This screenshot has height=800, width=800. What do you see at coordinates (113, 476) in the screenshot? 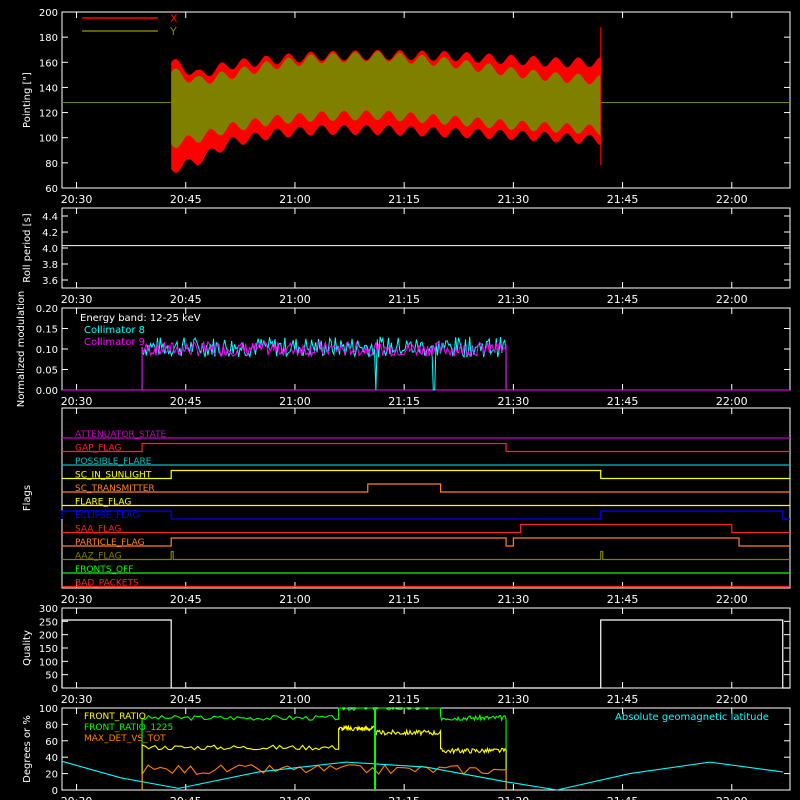
I see `flag-label: SC_IN_SUNLIGHT` at bounding box center [113, 476].